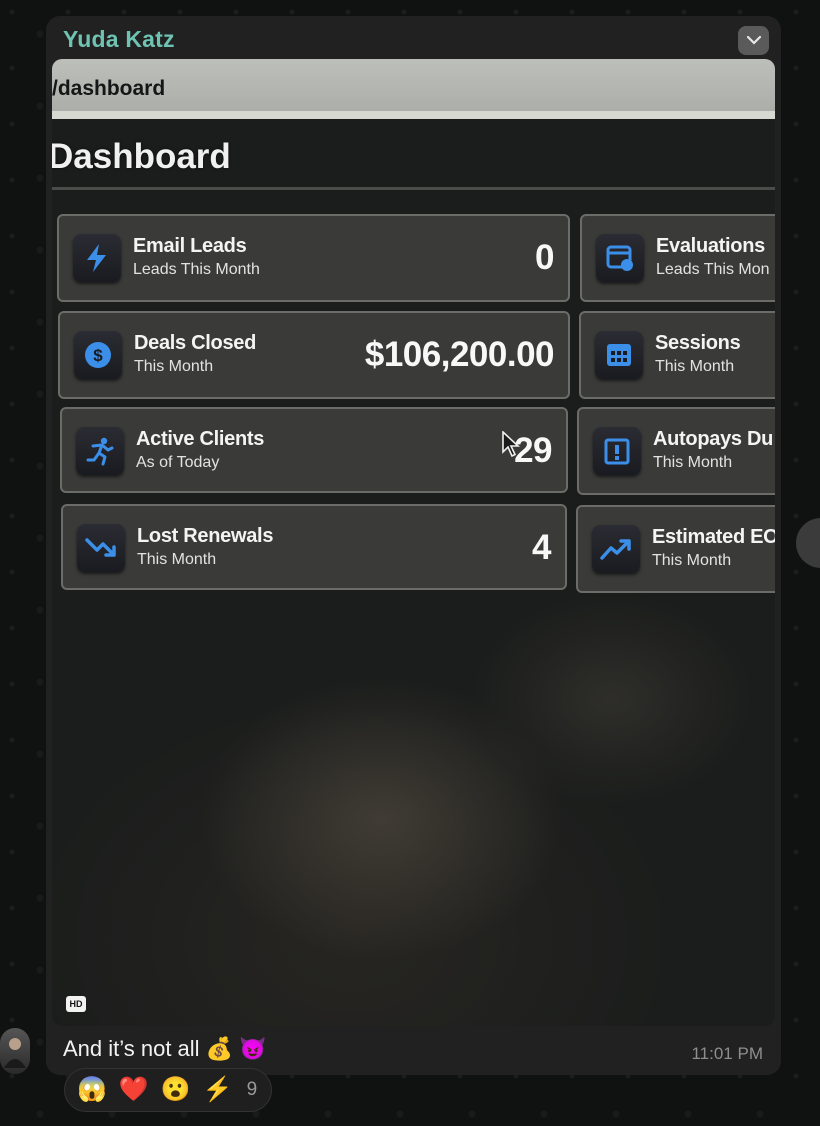 The height and width of the screenshot is (1126, 820). I want to click on reaction-surprised-emoji: 😮, so click(176, 1090).